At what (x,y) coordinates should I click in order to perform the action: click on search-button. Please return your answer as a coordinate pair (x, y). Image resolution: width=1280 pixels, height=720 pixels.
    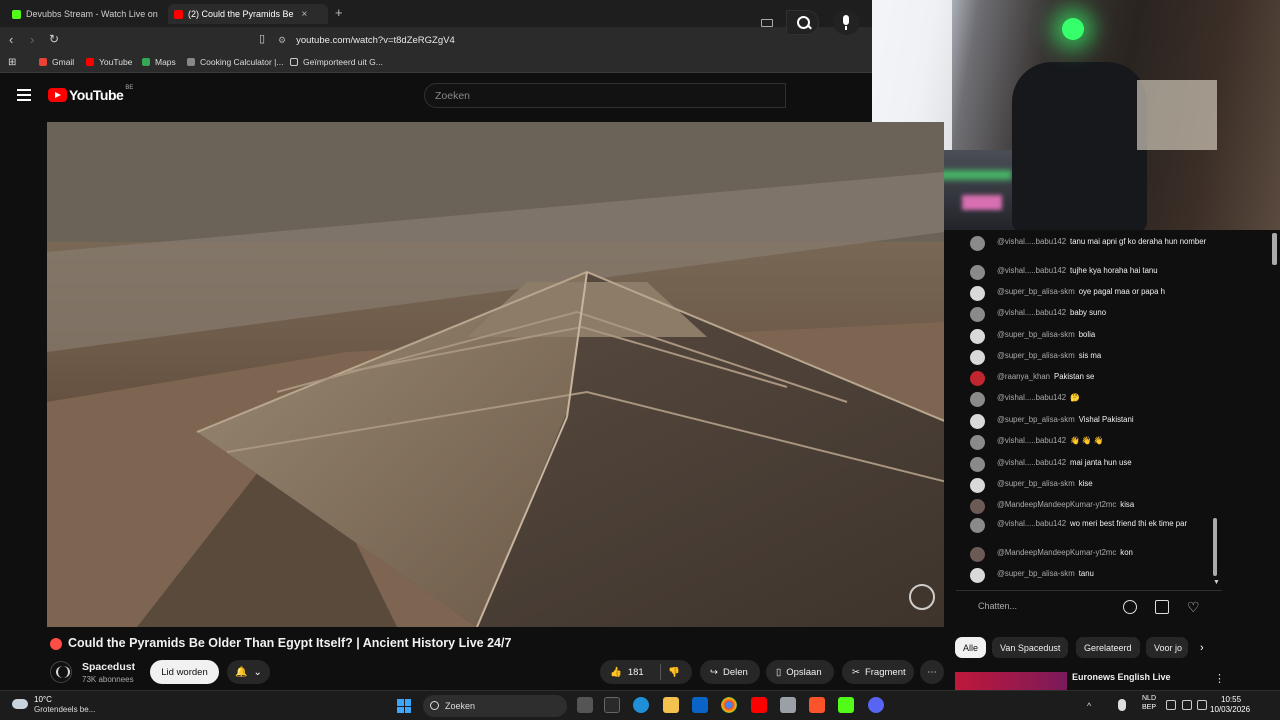
    Looking at the image, I should click on (802, 22).